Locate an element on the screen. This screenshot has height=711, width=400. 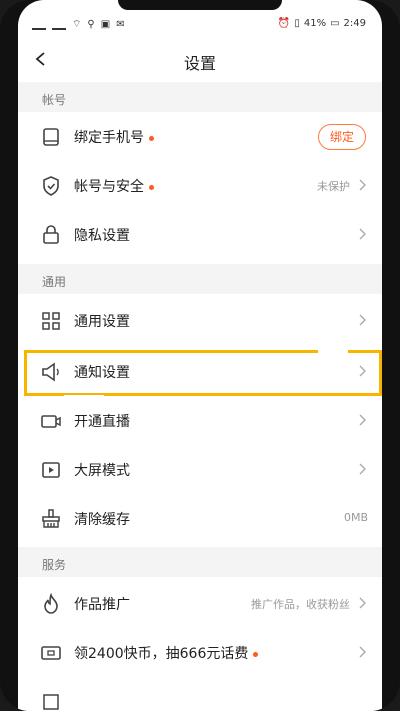
image-icon: ▣ is located at coordinates (105, 24).